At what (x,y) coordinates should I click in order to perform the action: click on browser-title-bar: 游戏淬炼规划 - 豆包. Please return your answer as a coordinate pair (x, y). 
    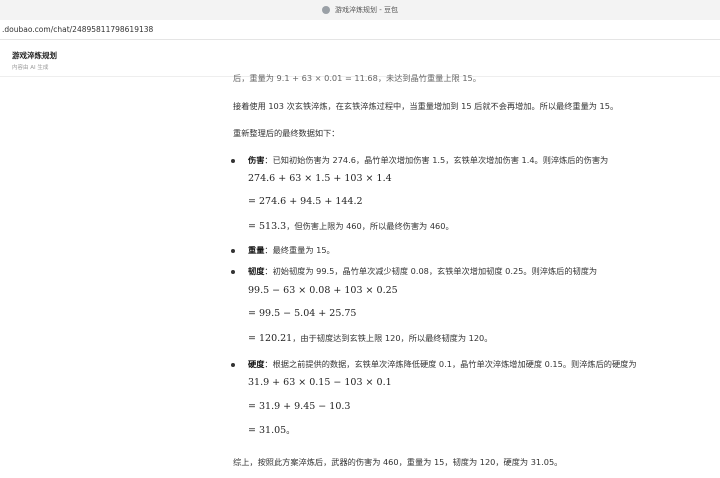
    Looking at the image, I should click on (360, 10).